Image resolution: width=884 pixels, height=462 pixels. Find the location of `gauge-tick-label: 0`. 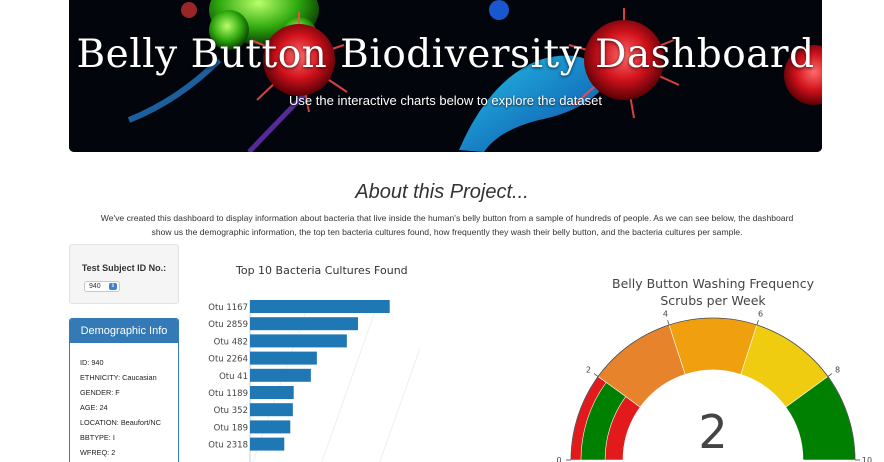

gauge-tick-label: 0 is located at coordinates (558, 459).